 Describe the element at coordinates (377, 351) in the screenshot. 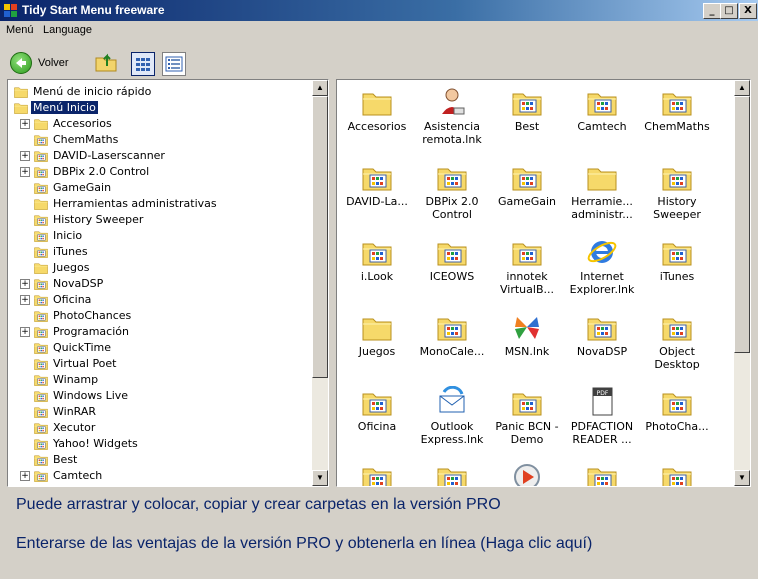

I see `icon-tile-label: Juegos` at that location.